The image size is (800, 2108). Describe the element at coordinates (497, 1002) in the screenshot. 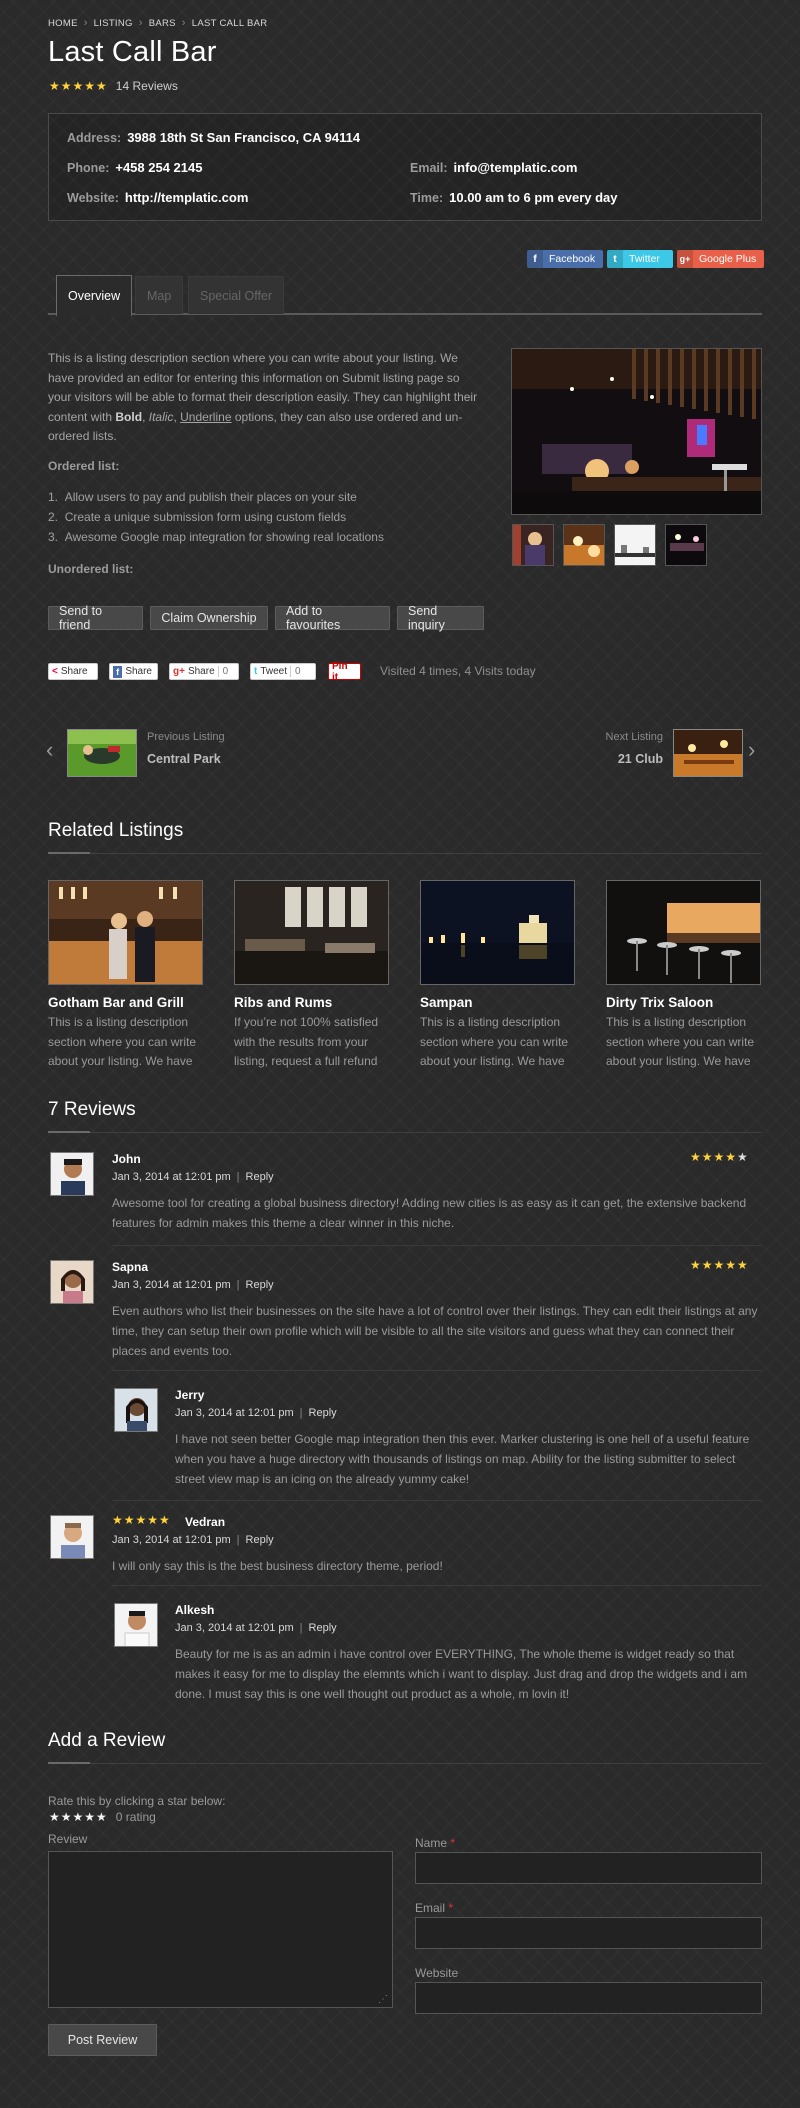

I see `related-listing-title: Sampan` at that location.